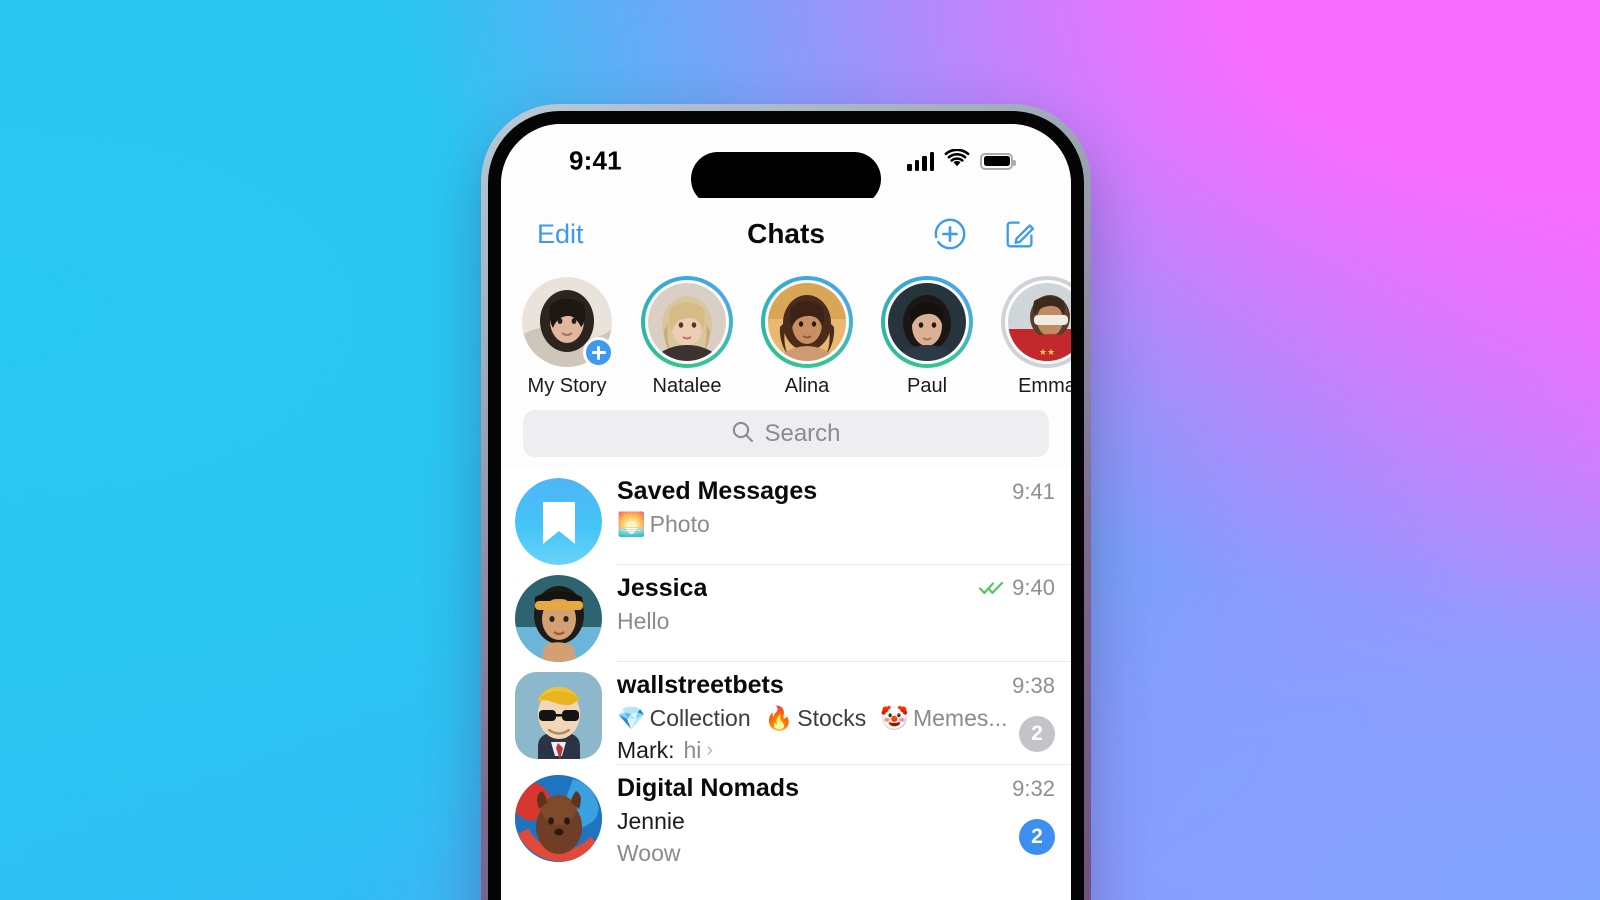  What do you see at coordinates (700, 685) in the screenshot?
I see `chat-title: wallstreetbets` at bounding box center [700, 685].